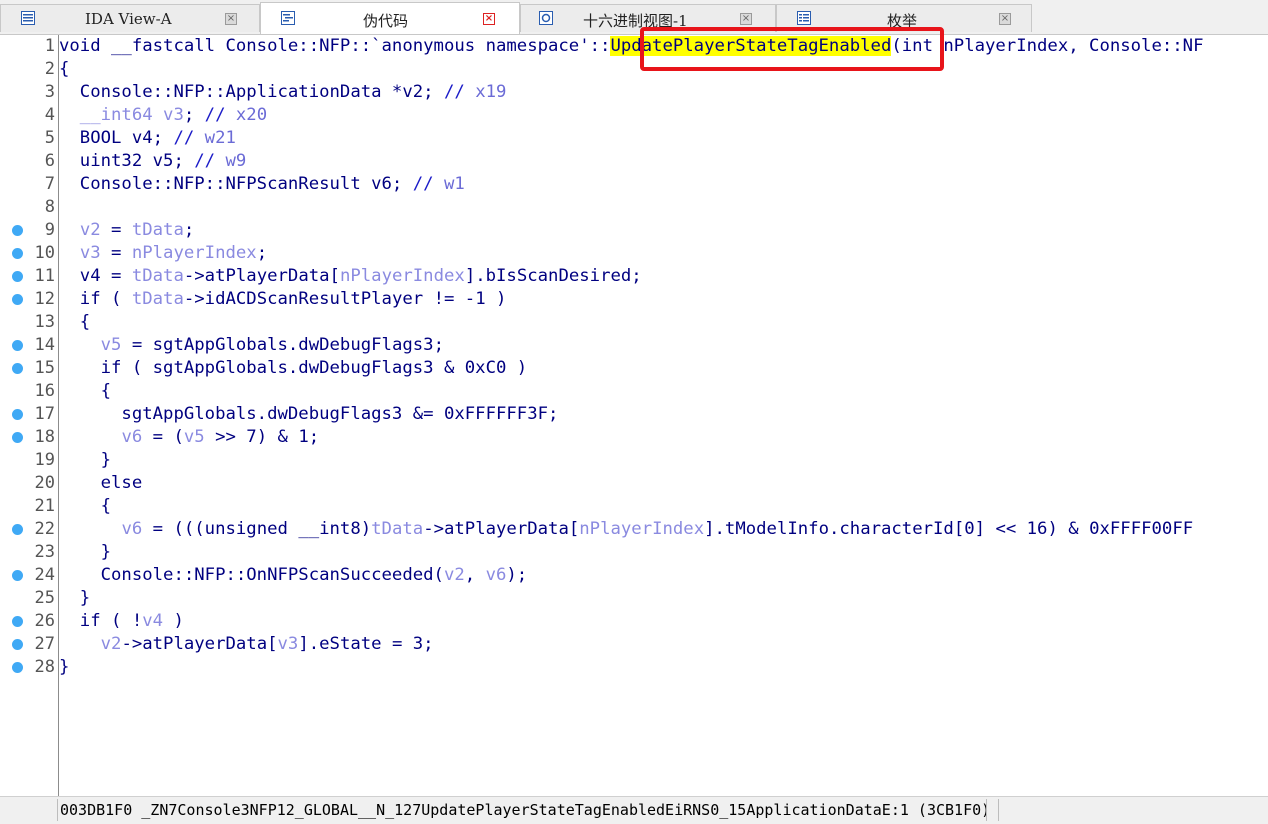 This screenshot has height=824, width=1268. Describe the element at coordinates (634, 483) in the screenshot. I see `code-line: 20 else` at that location.